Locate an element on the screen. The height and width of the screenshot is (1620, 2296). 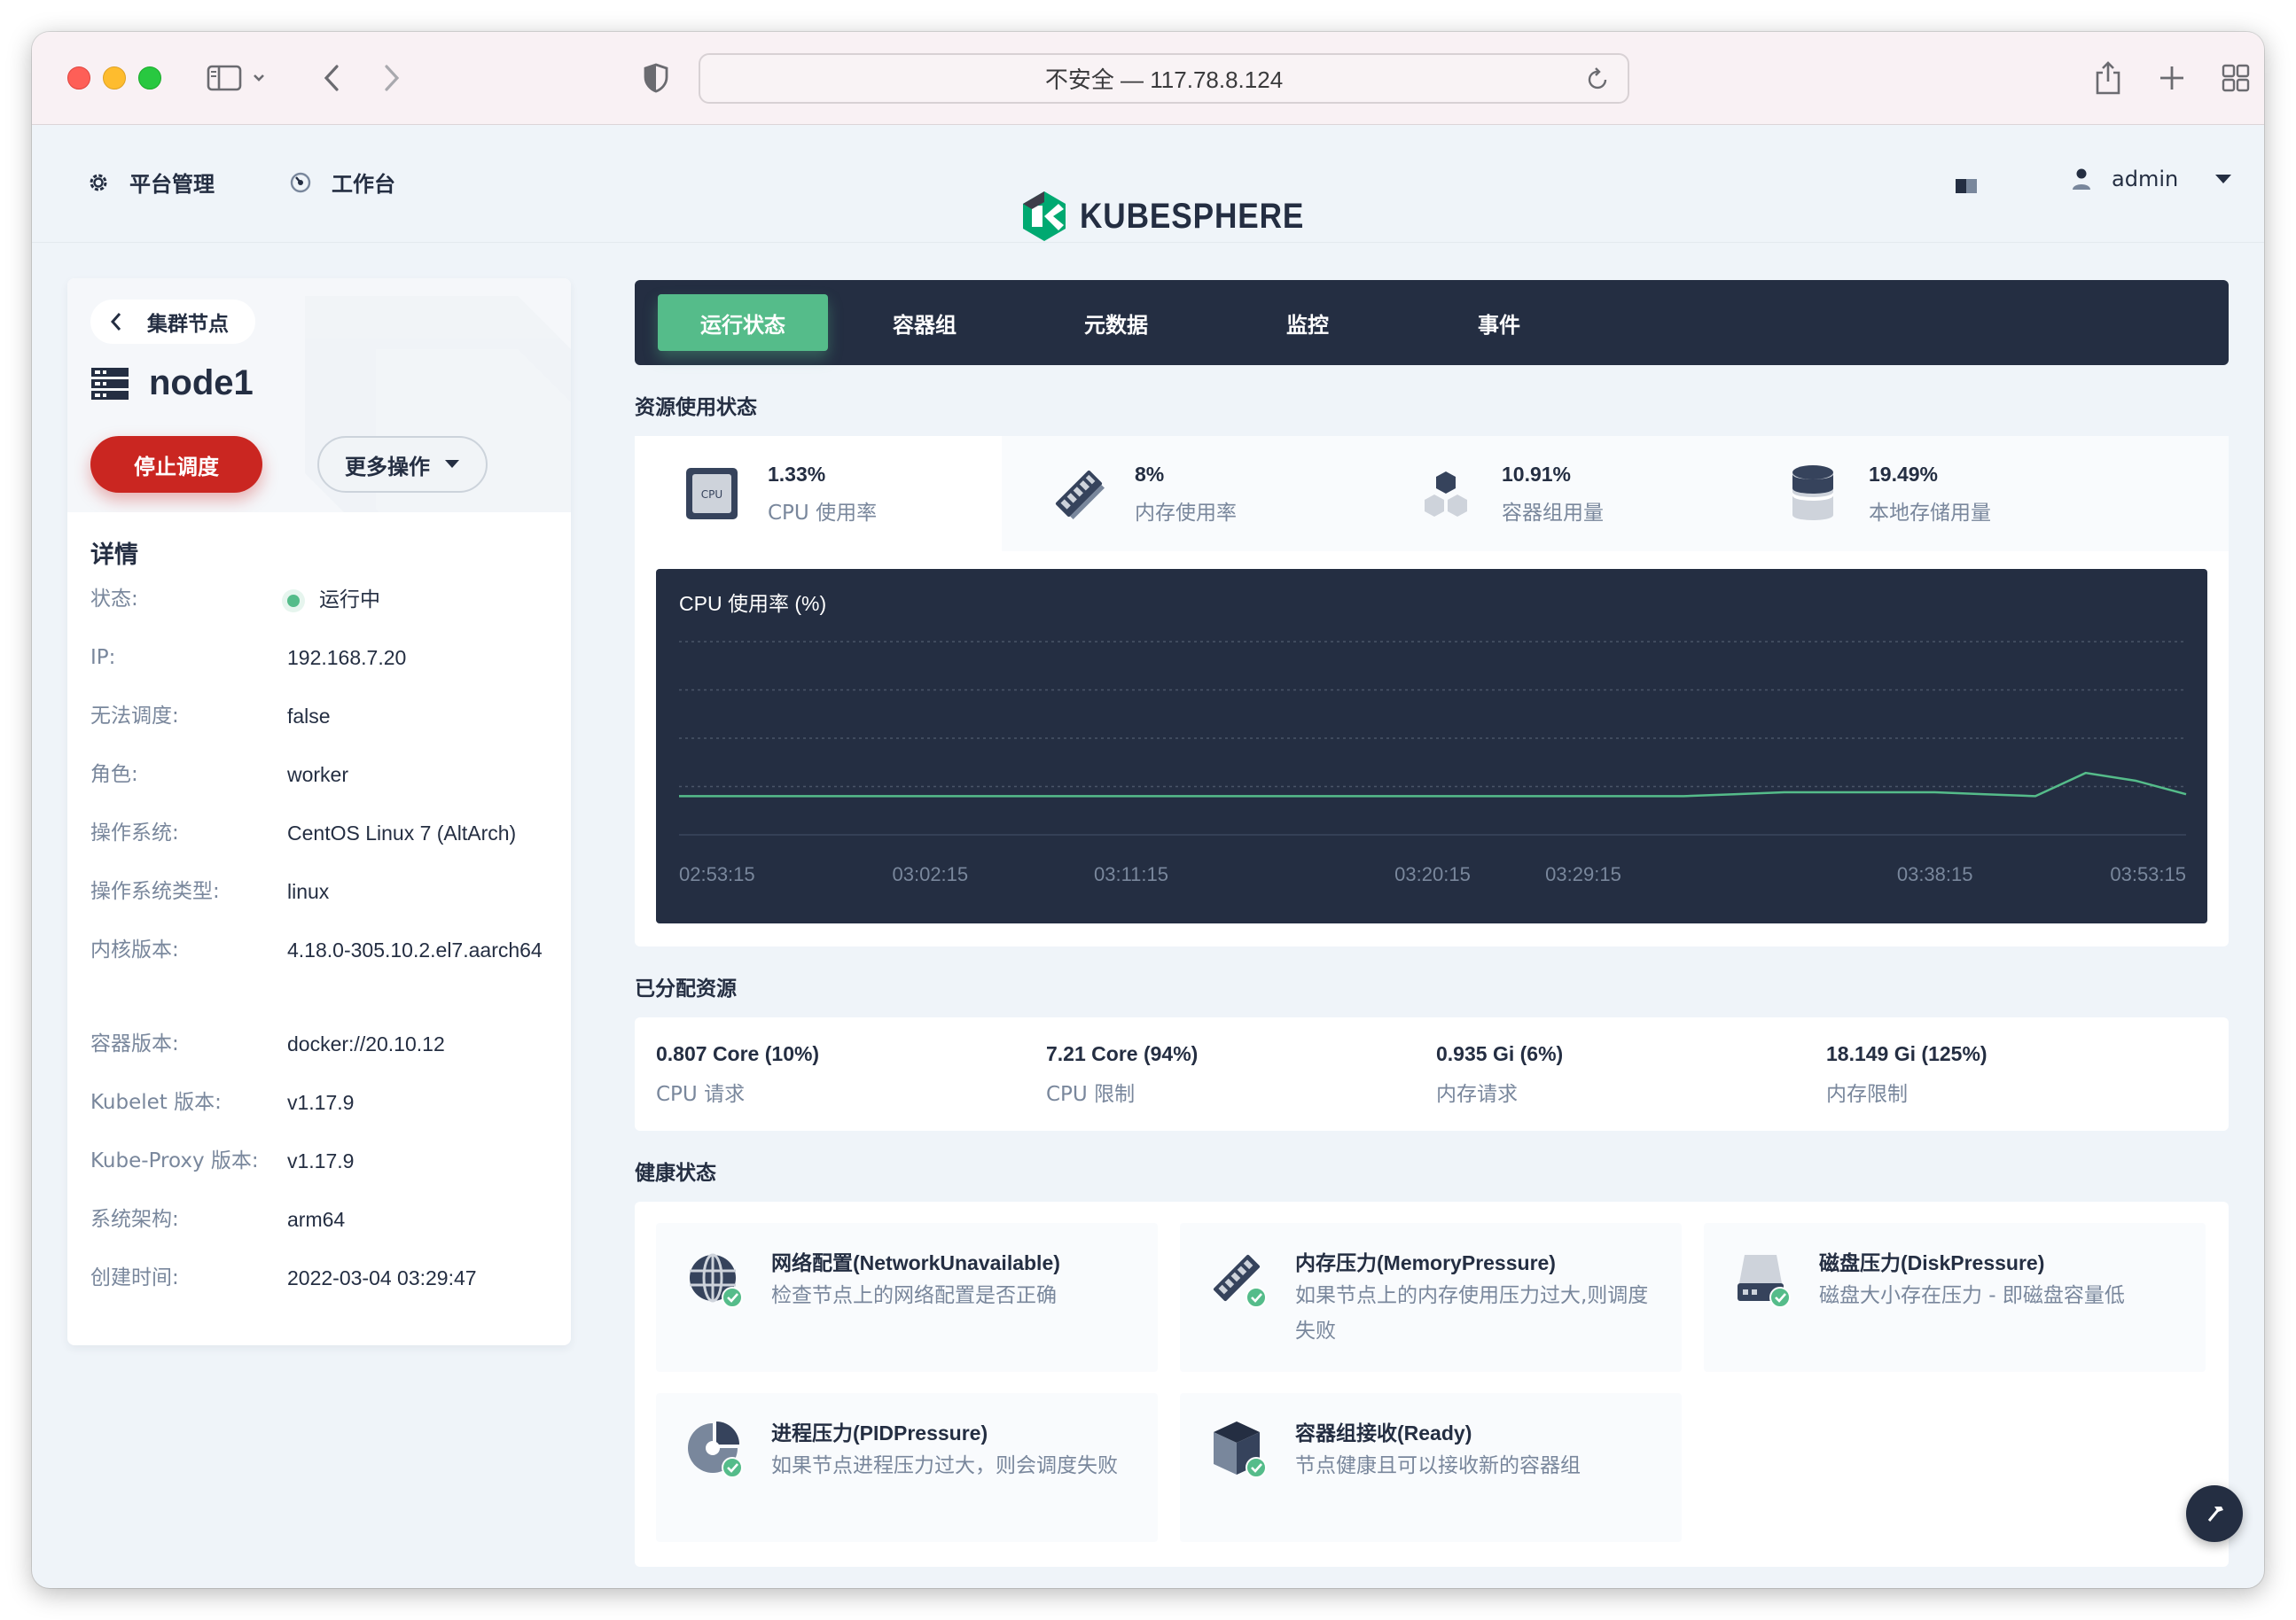
tab-running-status: 运行状态 is located at coordinates (743, 323).